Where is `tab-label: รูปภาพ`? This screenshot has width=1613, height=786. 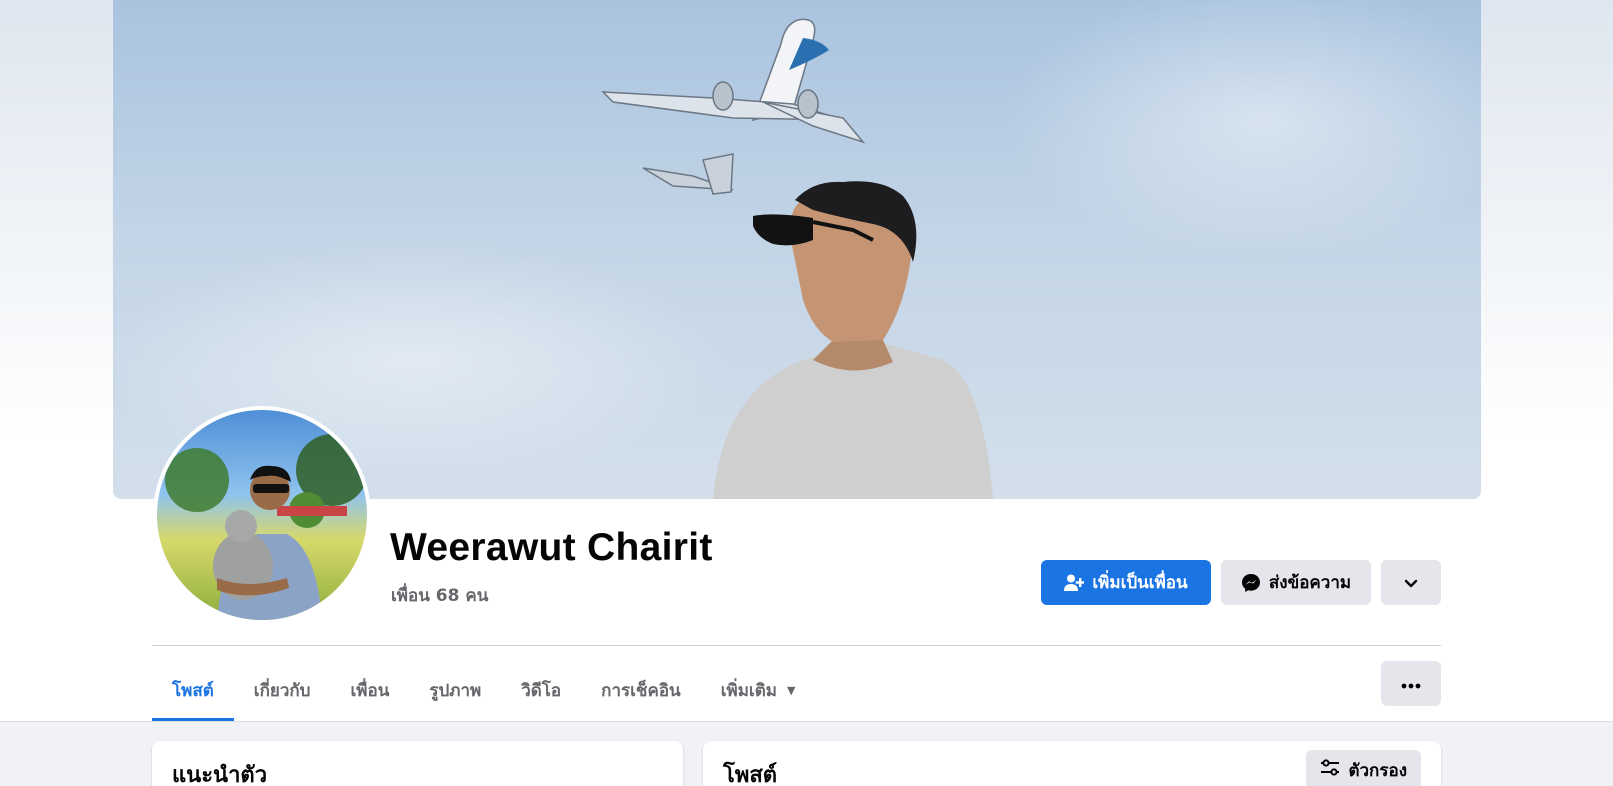
tab-label: รูปภาพ is located at coordinates (455, 691).